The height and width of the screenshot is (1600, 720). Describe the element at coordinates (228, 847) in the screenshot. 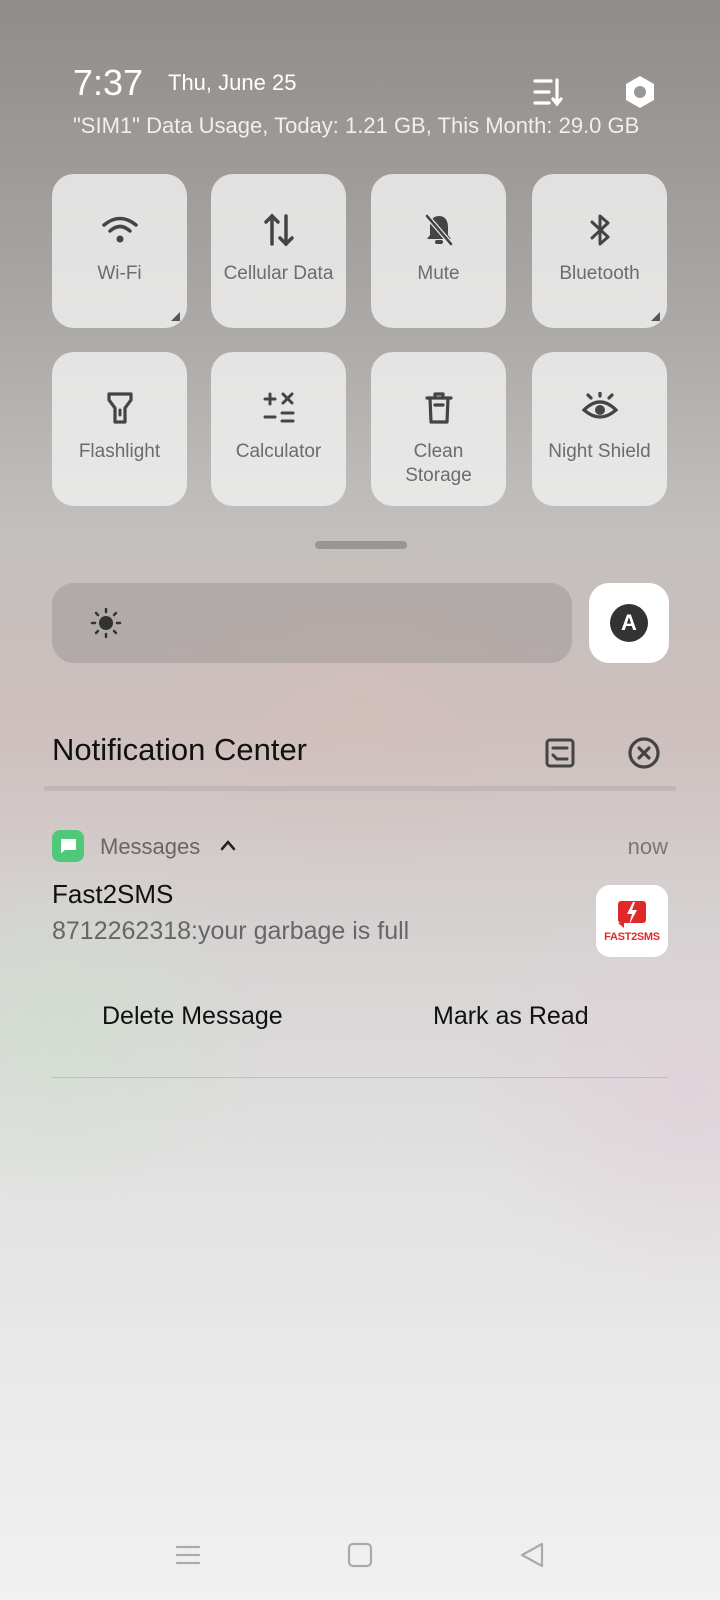

I see `chevron-up-icon` at that location.